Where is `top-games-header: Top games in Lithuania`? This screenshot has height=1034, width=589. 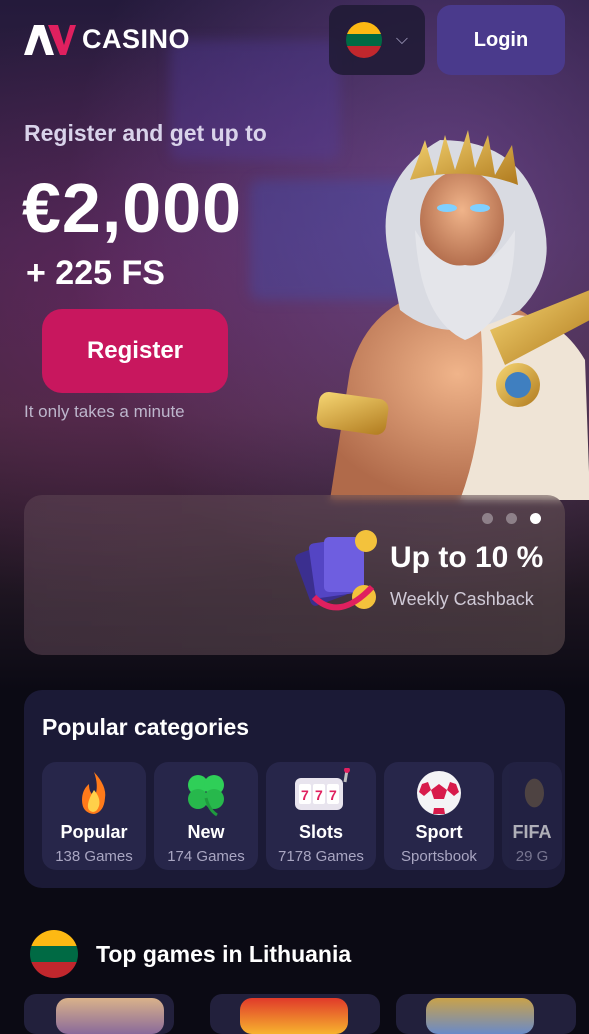 top-games-header: Top games in Lithuania is located at coordinates (190, 954).